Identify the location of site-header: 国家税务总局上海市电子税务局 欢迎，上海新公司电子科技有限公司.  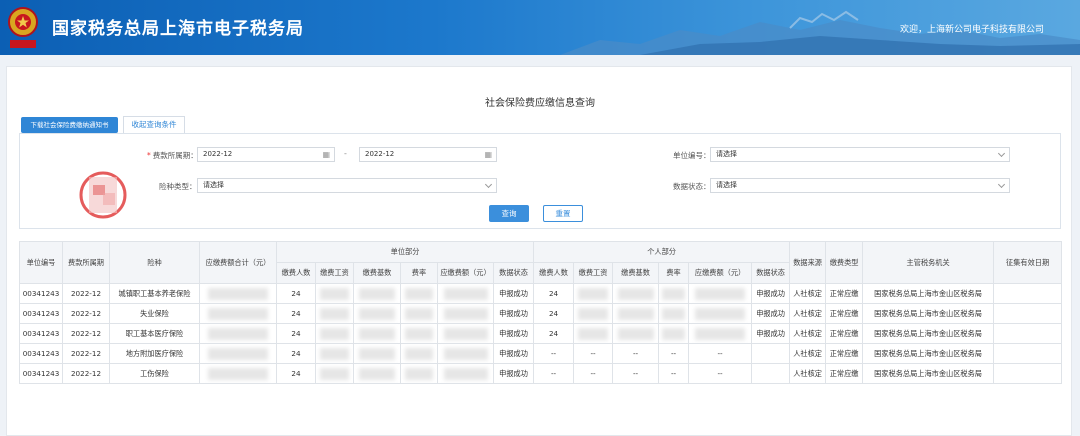
(540, 27).